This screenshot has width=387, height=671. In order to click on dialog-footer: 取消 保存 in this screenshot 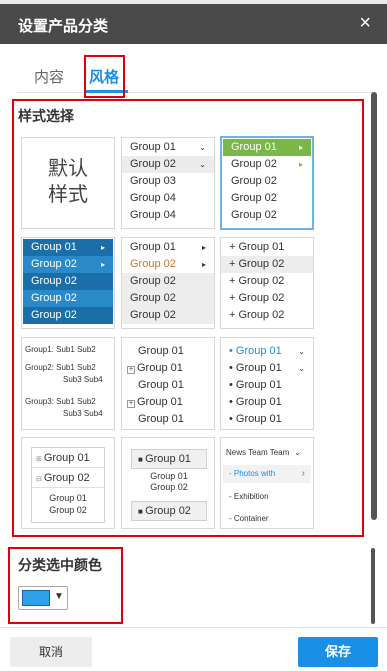, I will do `click(193, 649)`.